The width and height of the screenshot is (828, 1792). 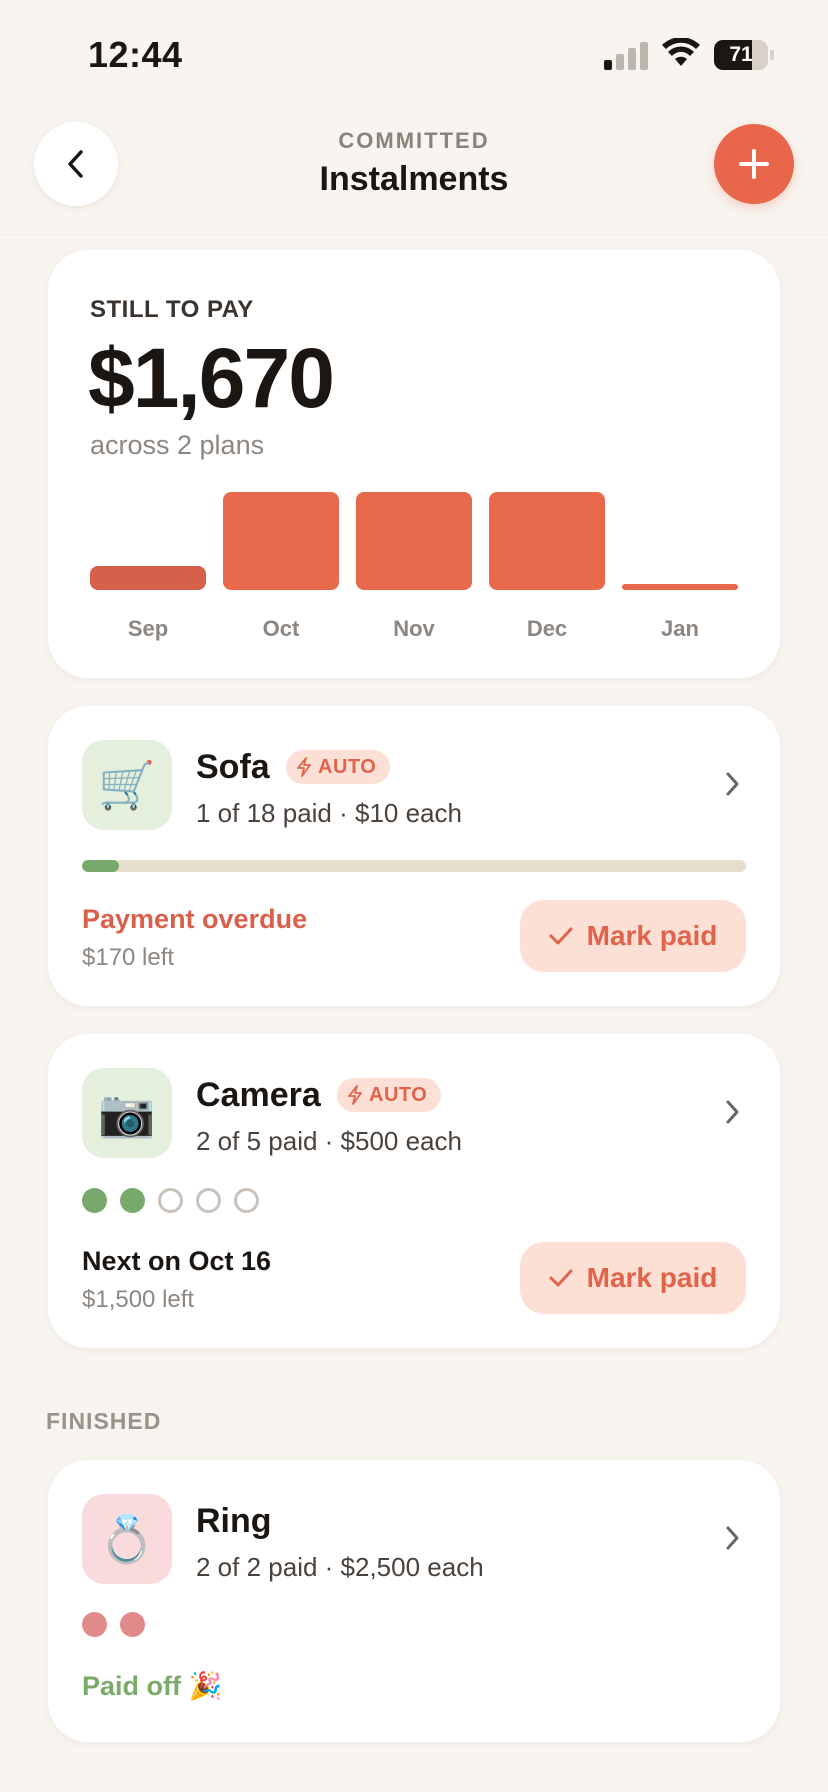 What do you see at coordinates (414, 179) in the screenshot?
I see `page-title: Instalments` at bounding box center [414, 179].